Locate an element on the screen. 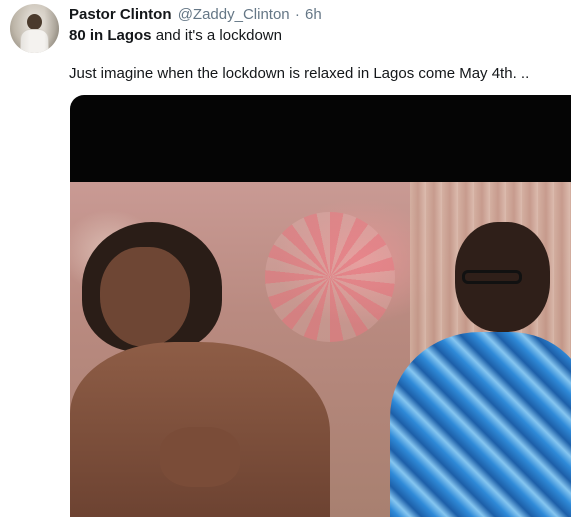 The width and height of the screenshot is (571, 517). tweet-text-bold: 80 in Lagos is located at coordinates (110, 35).